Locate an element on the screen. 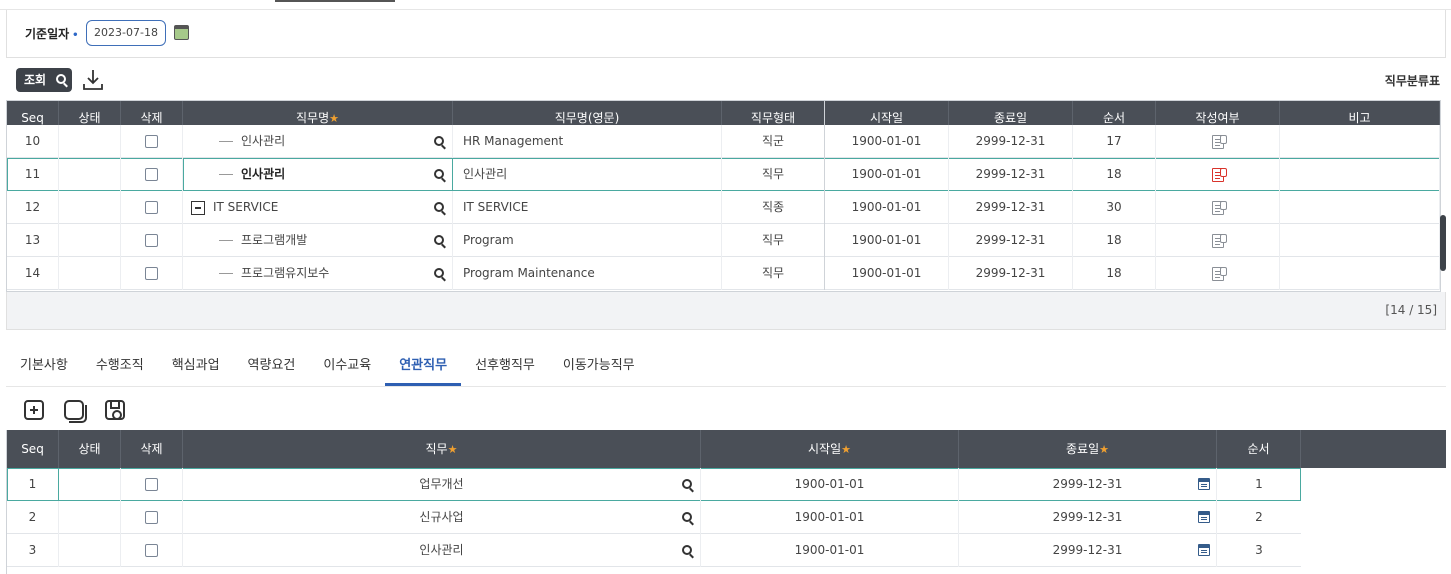  tab-related-jobs: 연관직무 is located at coordinates (423, 367).